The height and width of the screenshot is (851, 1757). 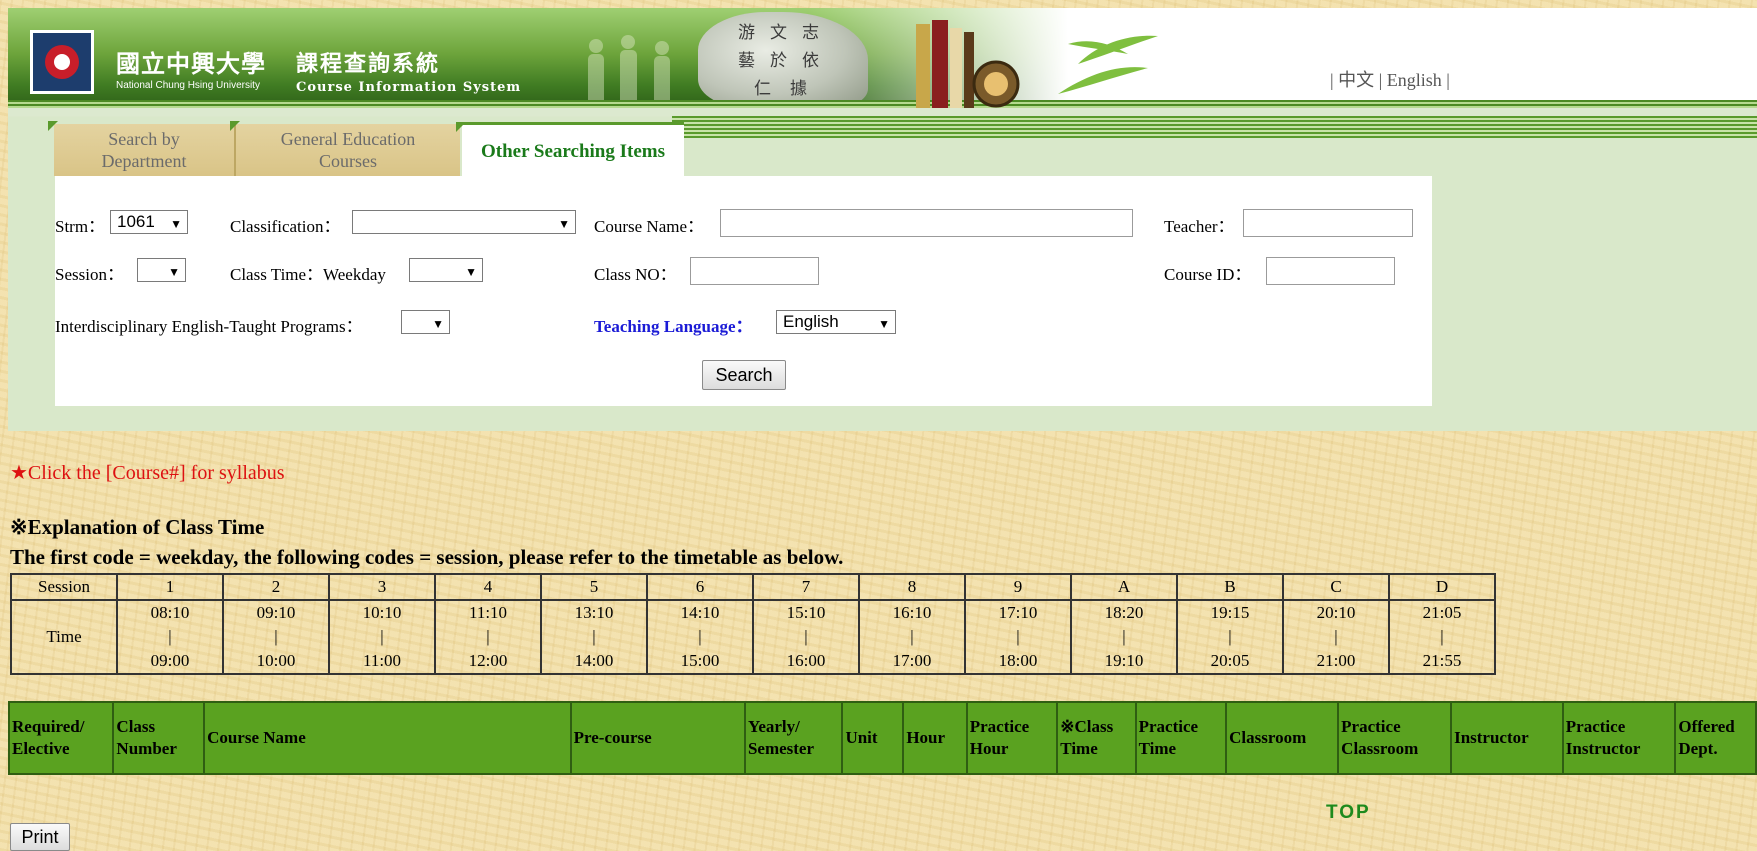 I want to click on students-silhouette-icon, so click(x=629, y=71).